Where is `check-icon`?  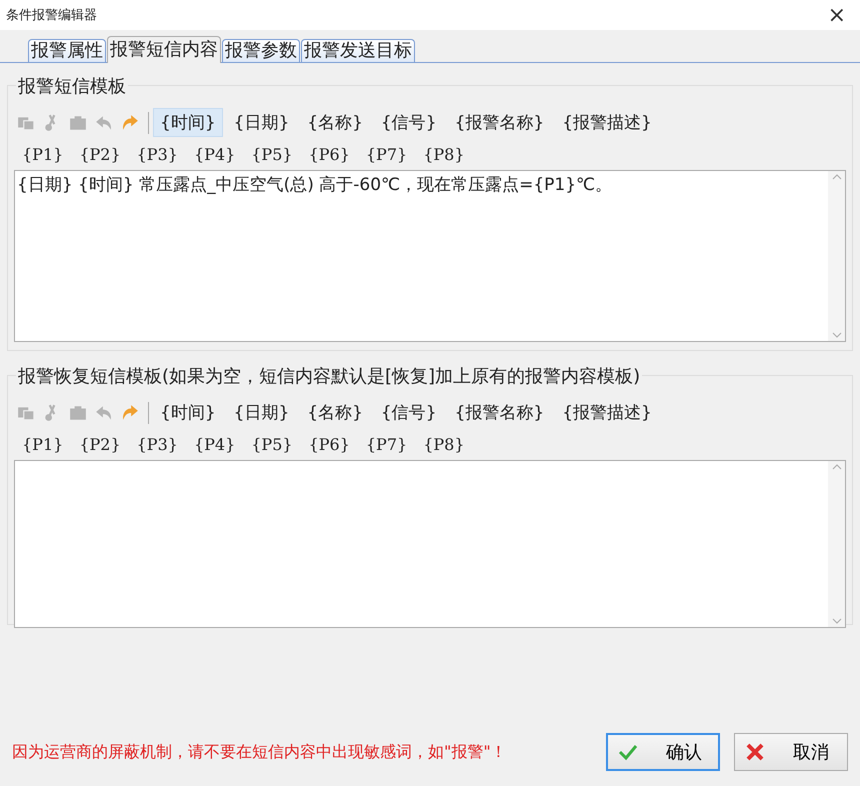
check-icon is located at coordinates (628, 752).